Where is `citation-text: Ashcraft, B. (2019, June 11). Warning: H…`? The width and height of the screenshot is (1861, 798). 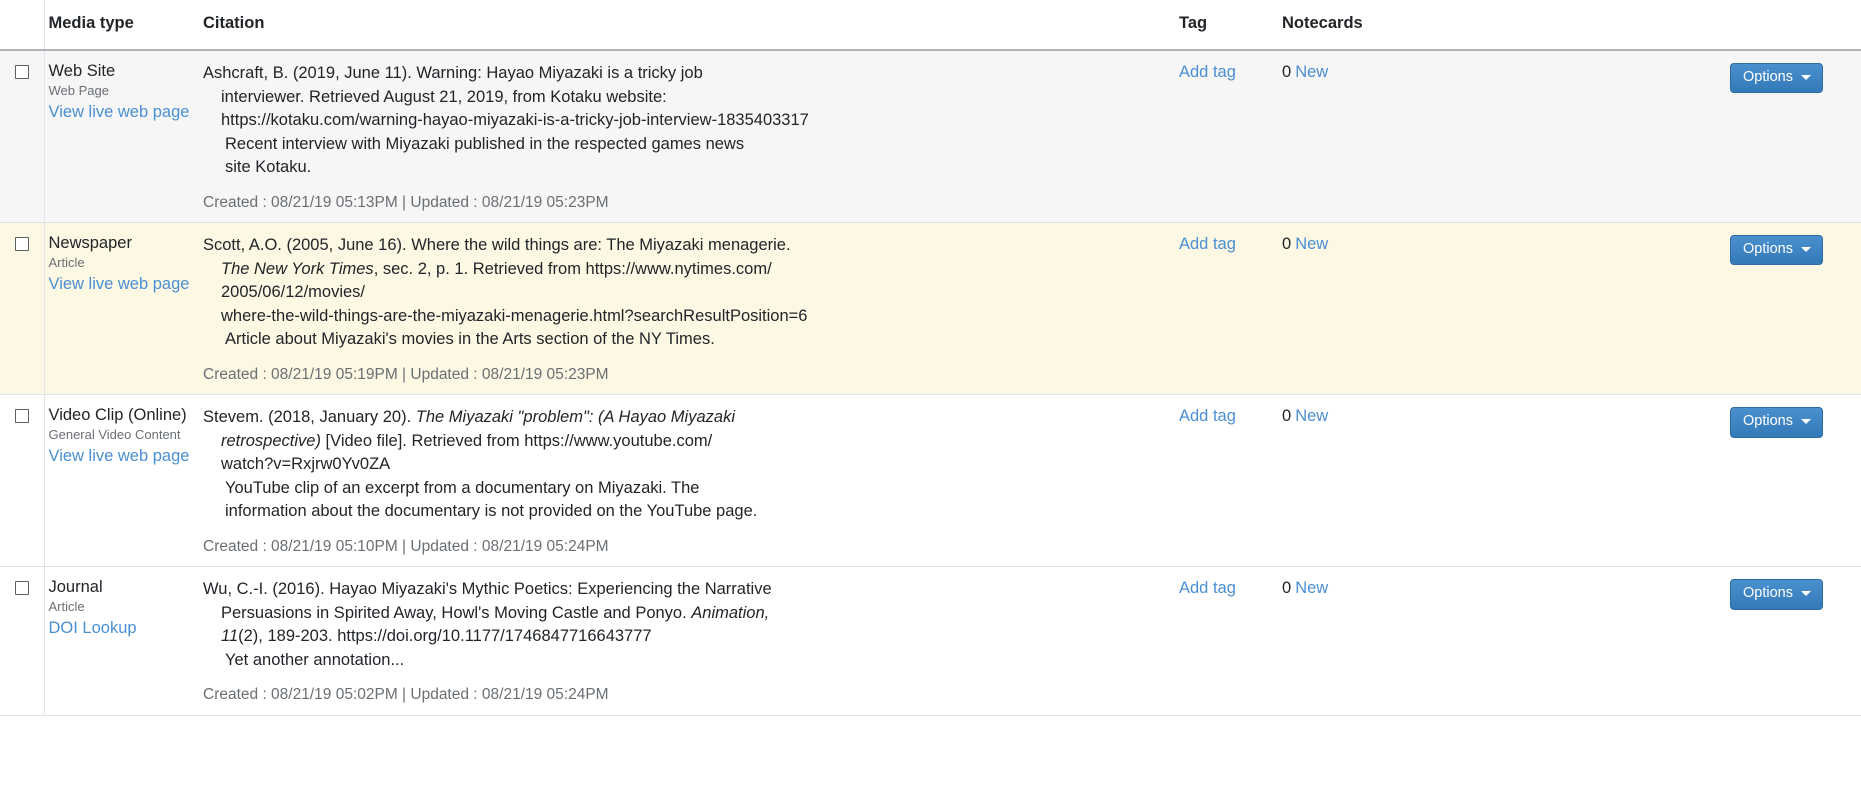 citation-text: Ashcraft, B. (2019, June 11). Warning: H… is located at coordinates (687, 121).